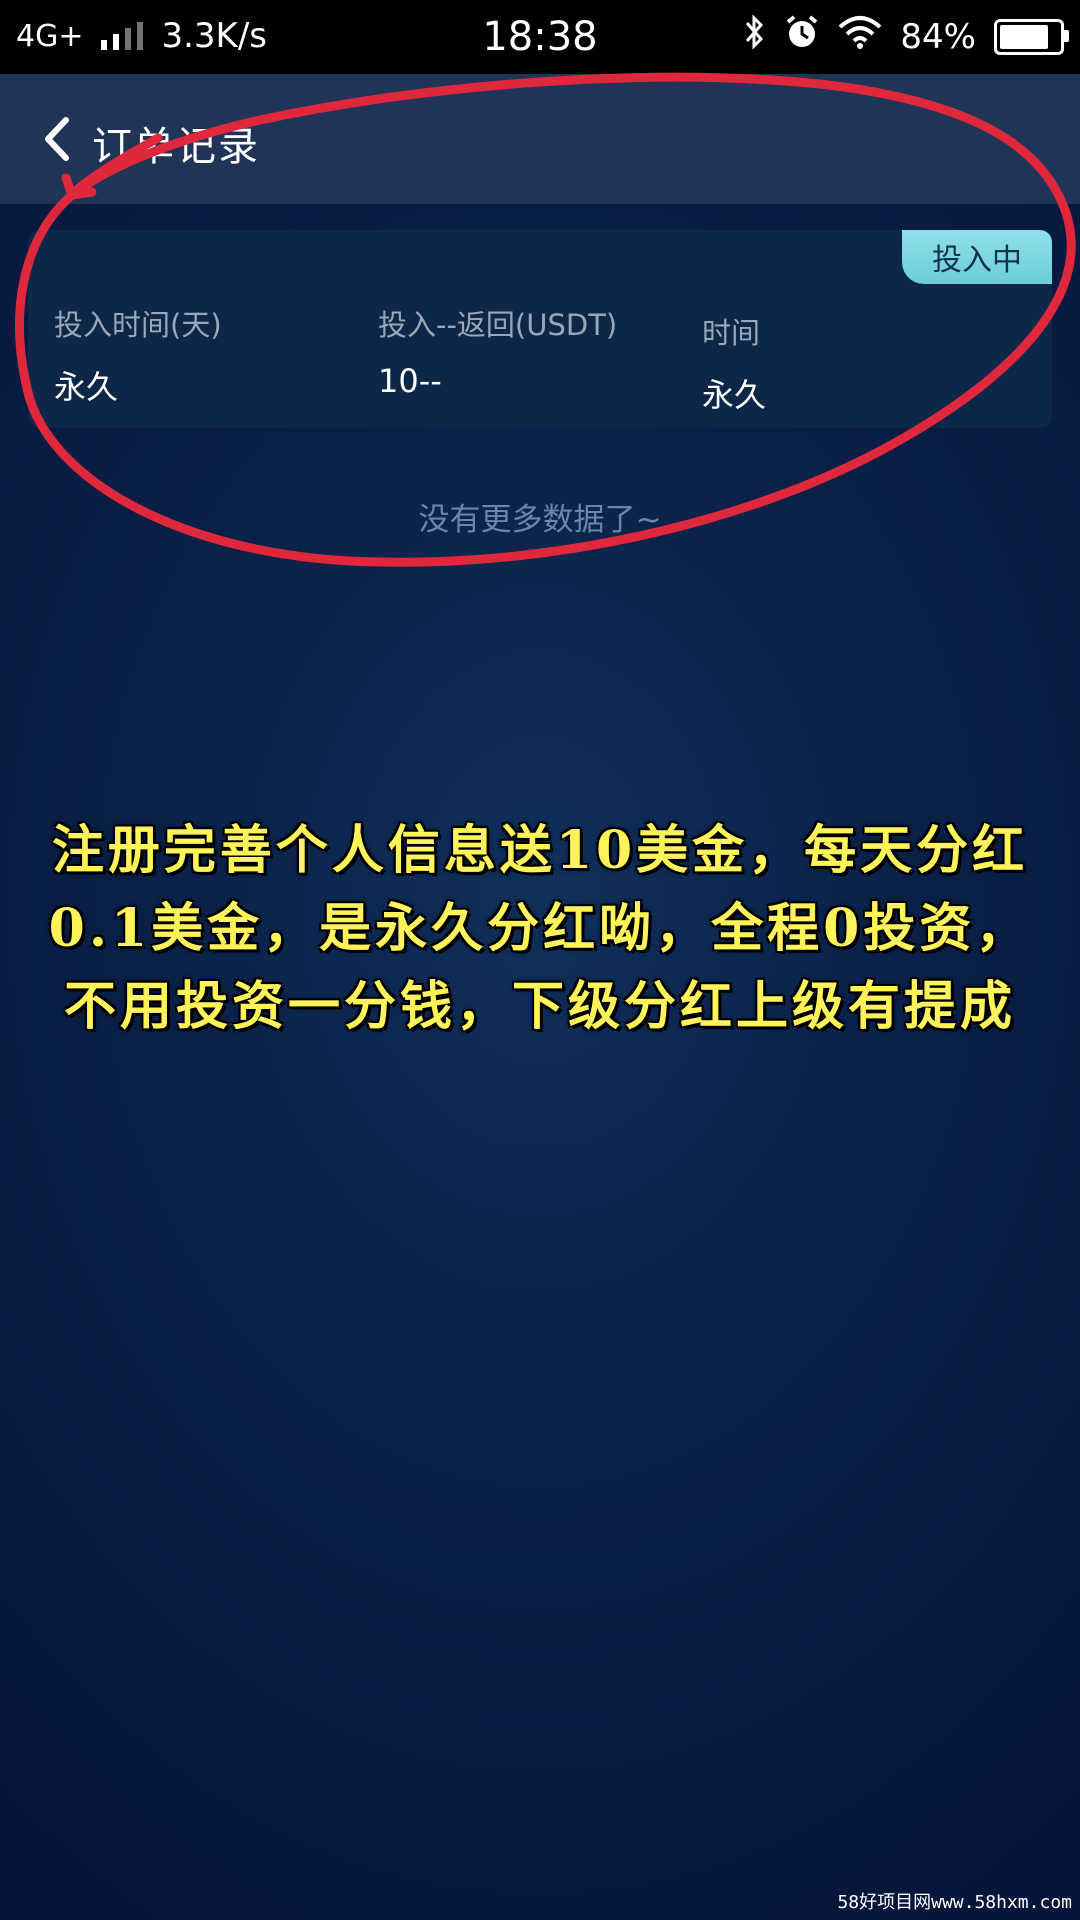 The image size is (1080, 1920). I want to click on battery-percent: 84%, so click(938, 36).